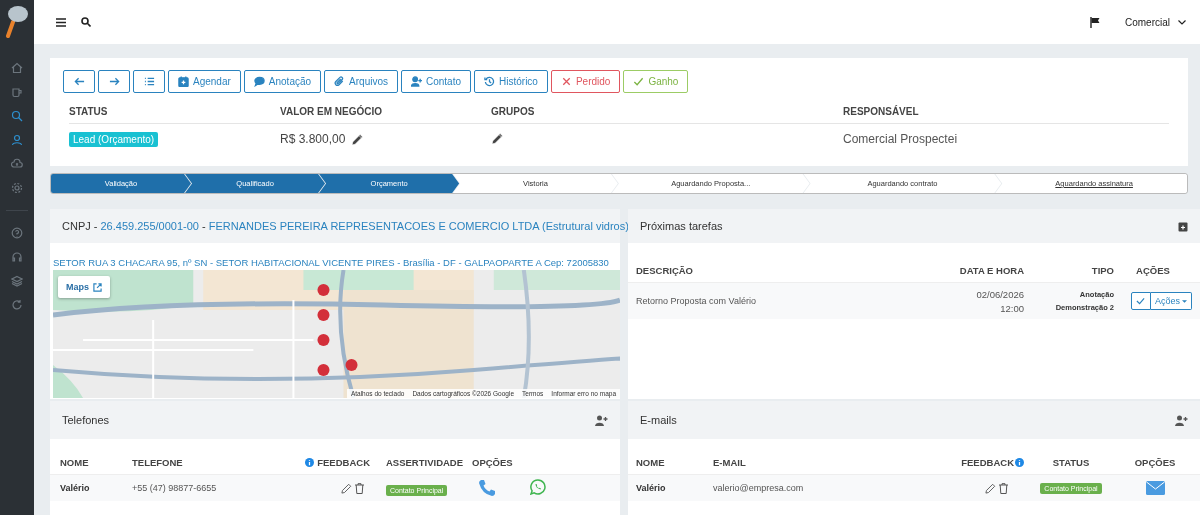 Image resolution: width=1200 pixels, height=515 pixels. Describe the element at coordinates (259, 81) in the screenshot. I see `comment-icon` at that location.